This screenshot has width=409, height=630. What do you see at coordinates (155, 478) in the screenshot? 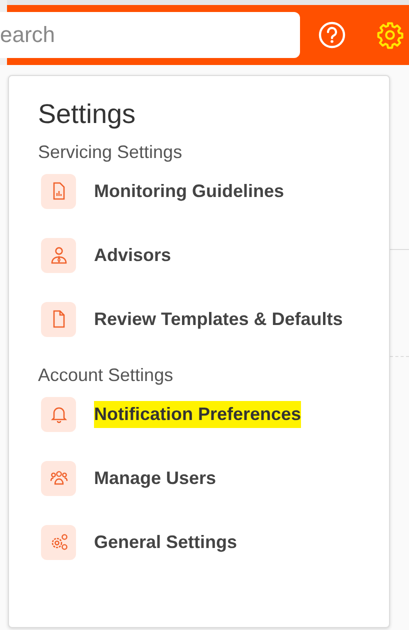
I see `menu-link: Manage Users` at bounding box center [155, 478].